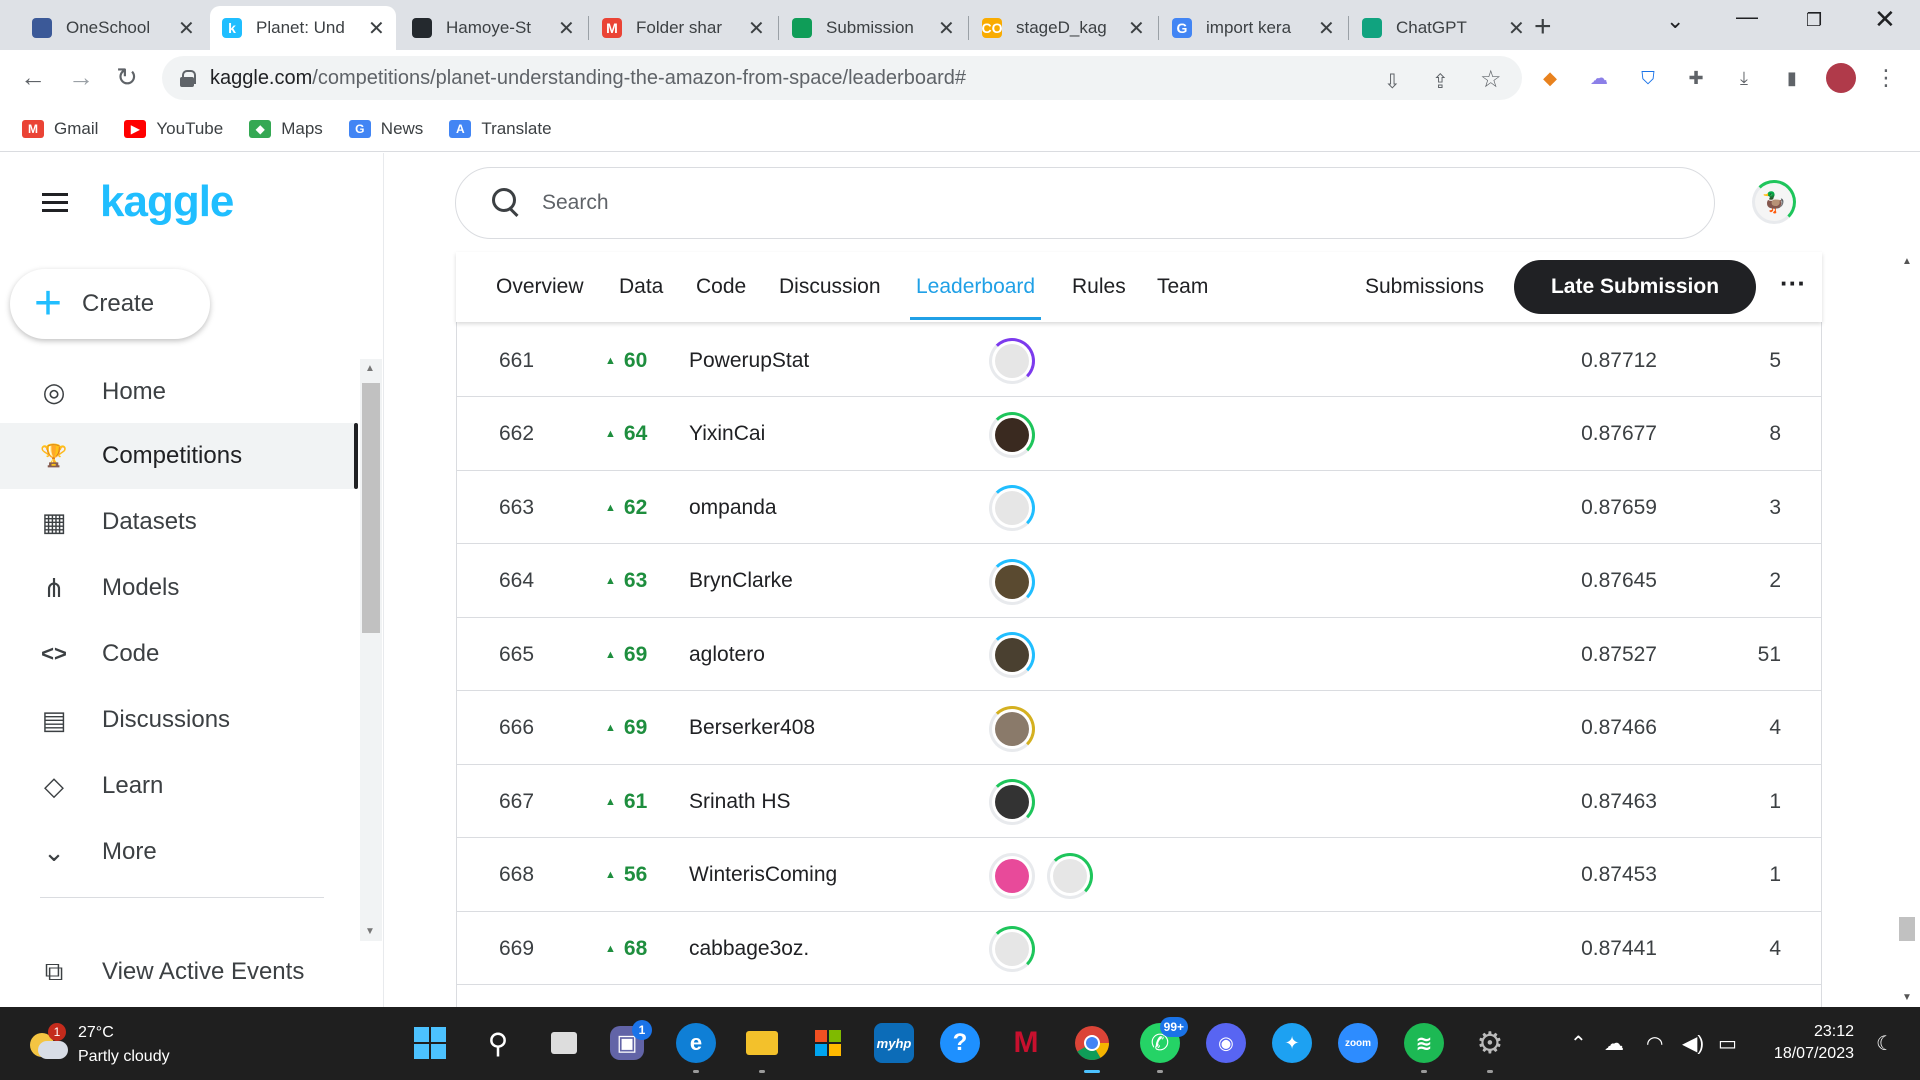 This screenshot has height=1080, width=1920. I want to click on mcafee-icon: M, so click(1026, 1043).